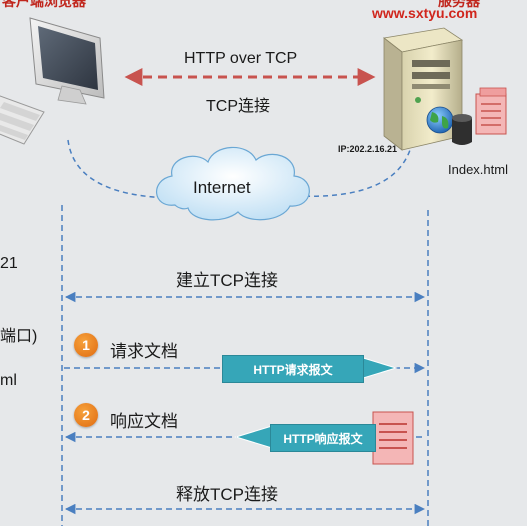 The image size is (527, 526). What do you see at coordinates (86, 415) in the screenshot?
I see `step-2-badge: 2` at bounding box center [86, 415].